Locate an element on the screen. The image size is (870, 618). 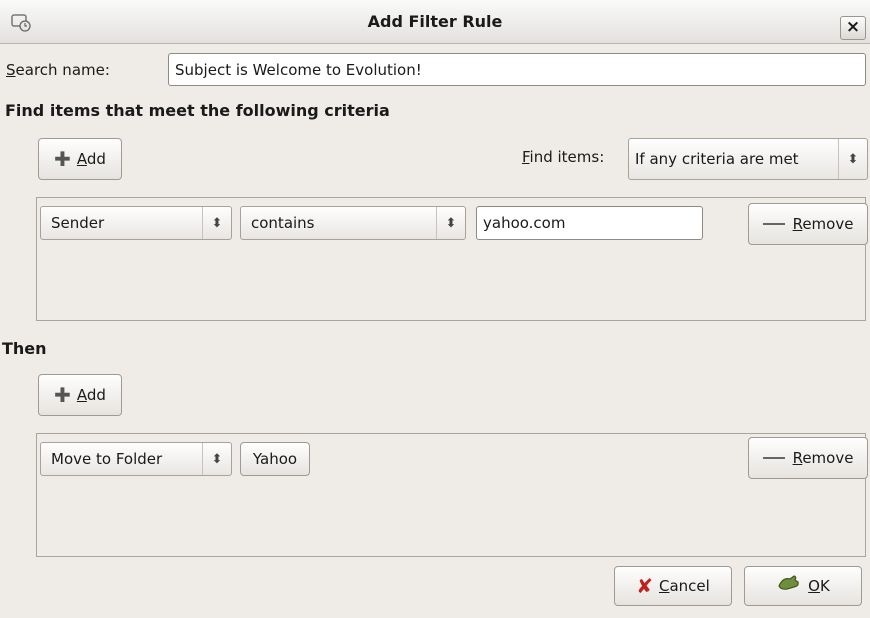
window-title: Add Filter Rule is located at coordinates (435, 21).